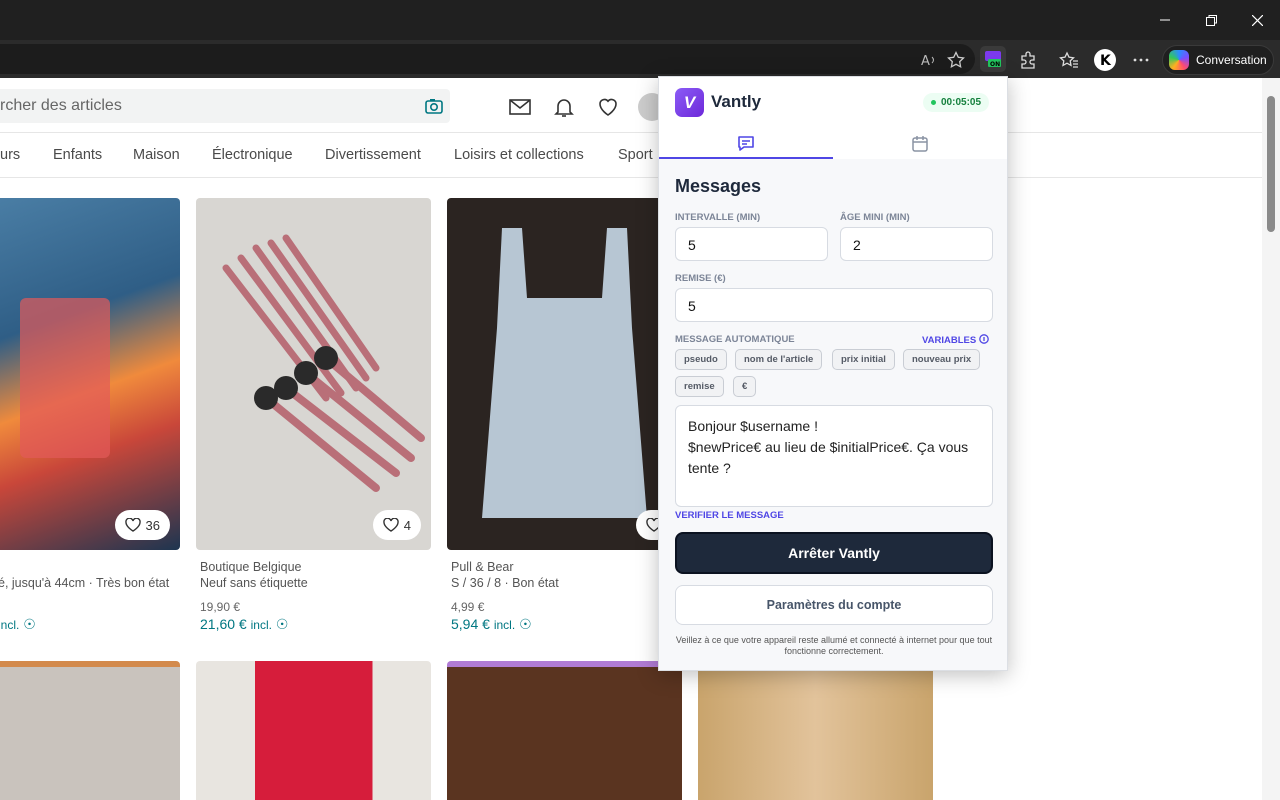  What do you see at coordinates (635, 155) in the screenshot?
I see `category-link: Sport` at bounding box center [635, 155].